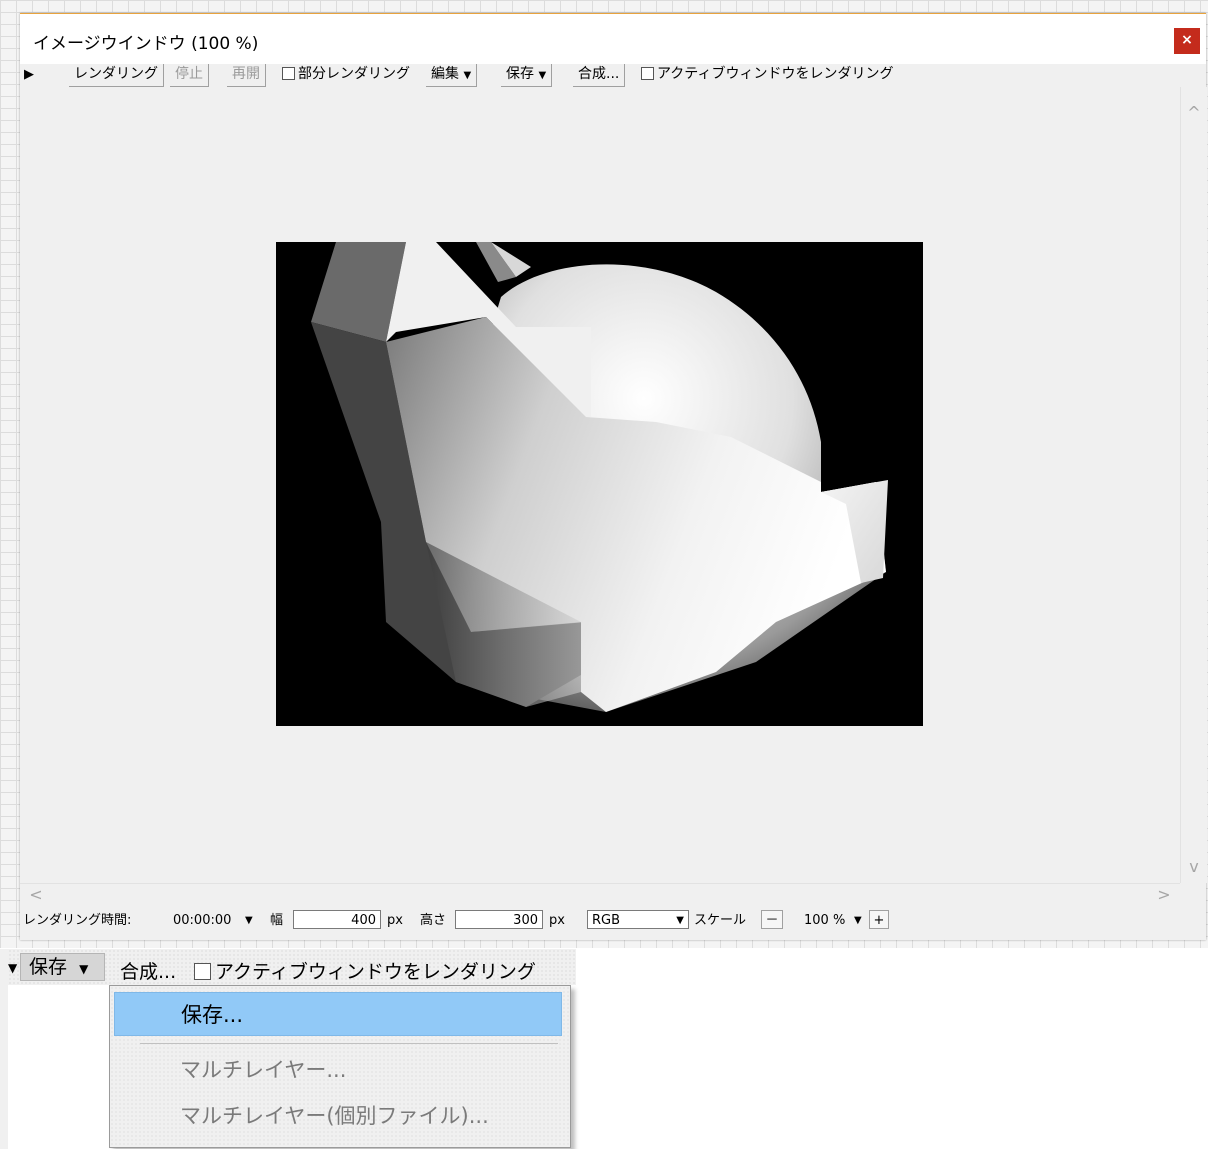 The width and height of the screenshot is (1208, 1149). I want to click on render-time-label: レンダリング時間:, so click(77, 920).